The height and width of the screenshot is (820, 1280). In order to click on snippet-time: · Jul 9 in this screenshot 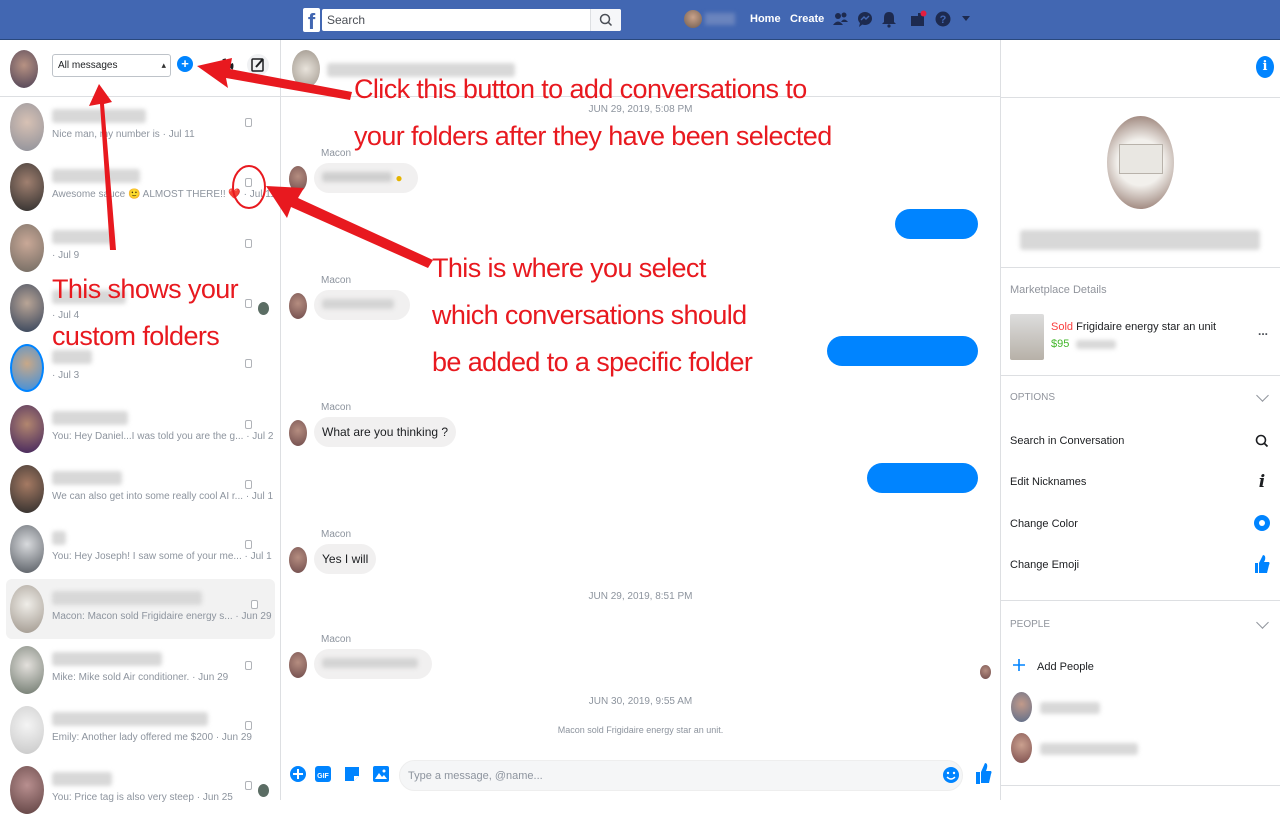, I will do `click(66, 255)`.